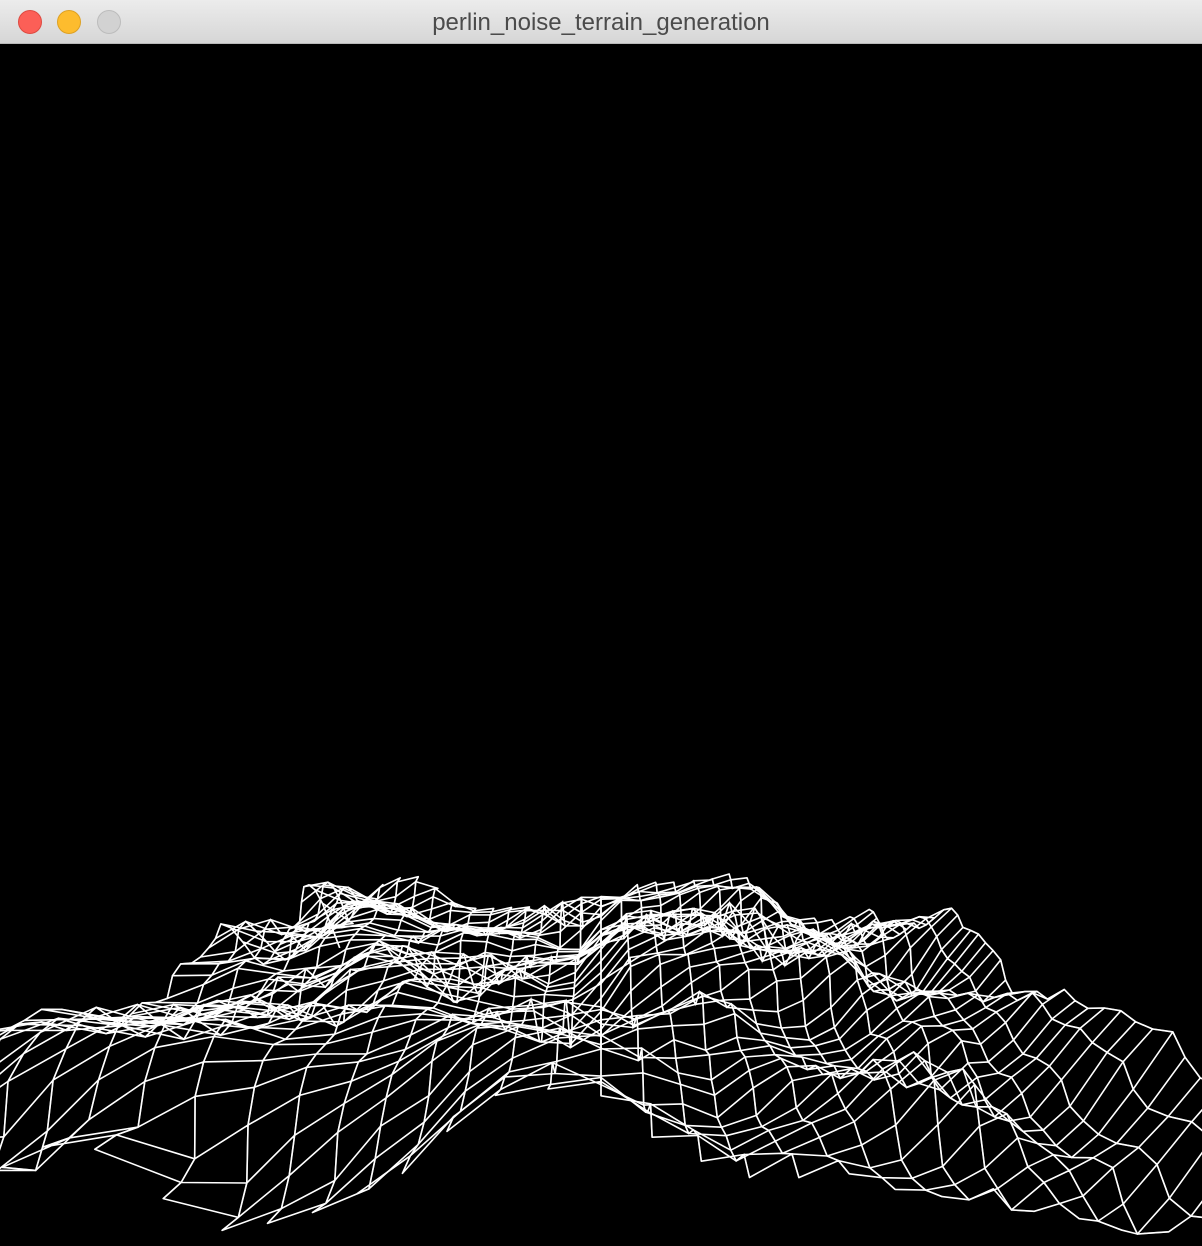 Image resolution: width=1202 pixels, height=1246 pixels. I want to click on window-title: perlin_noise_terrain_generation, so click(601, 22).